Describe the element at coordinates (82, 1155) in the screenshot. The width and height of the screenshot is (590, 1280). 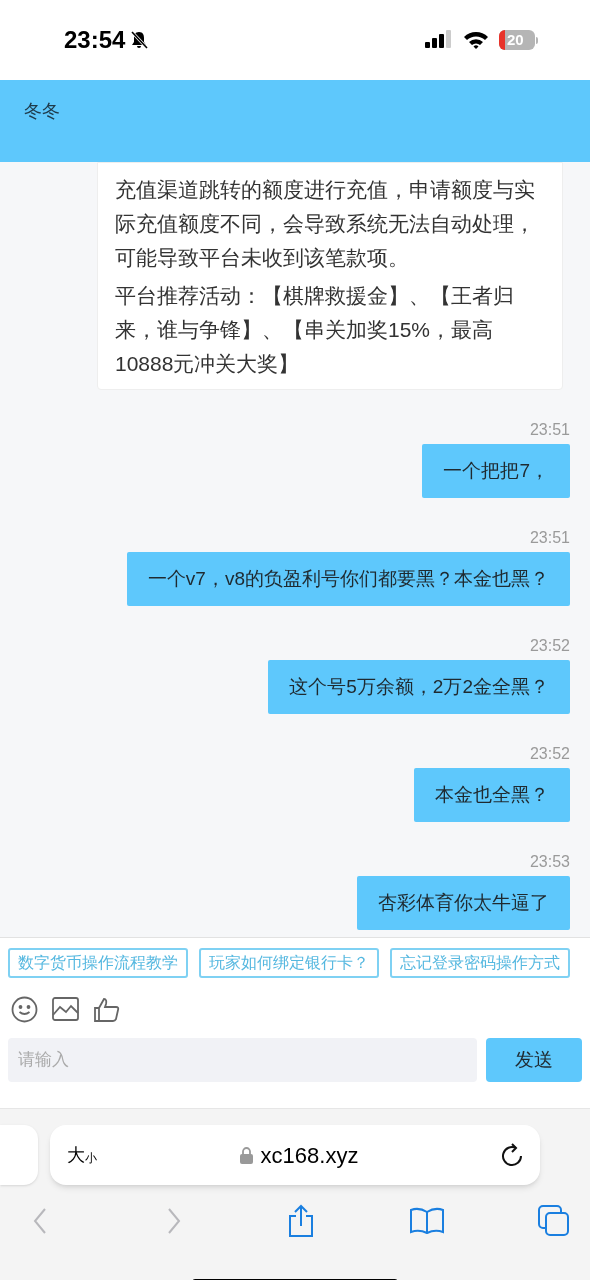
I see `reader-size-button: 大小` at that location.